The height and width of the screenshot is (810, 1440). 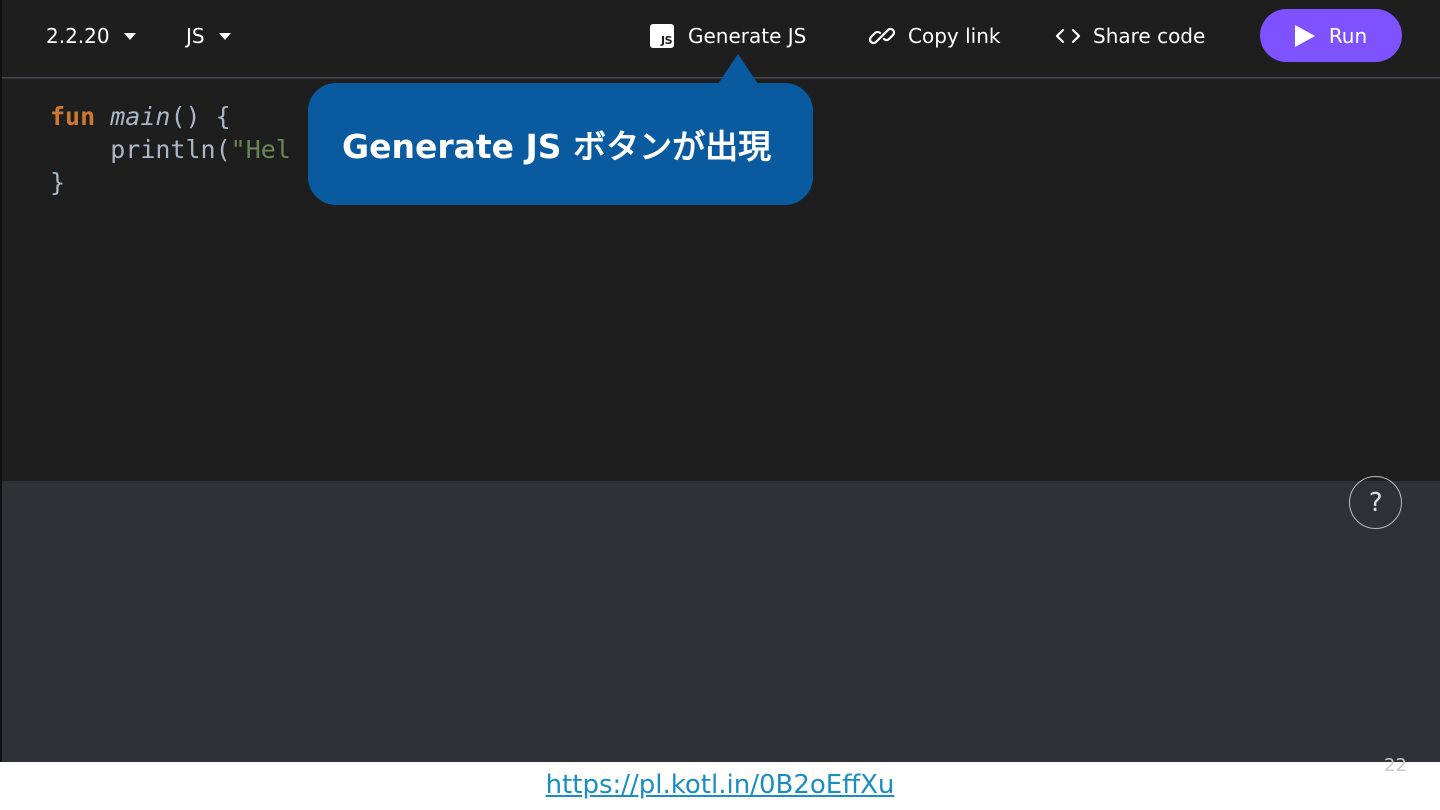 I want to click on run-button: Run, so click(x=1331, y=35).